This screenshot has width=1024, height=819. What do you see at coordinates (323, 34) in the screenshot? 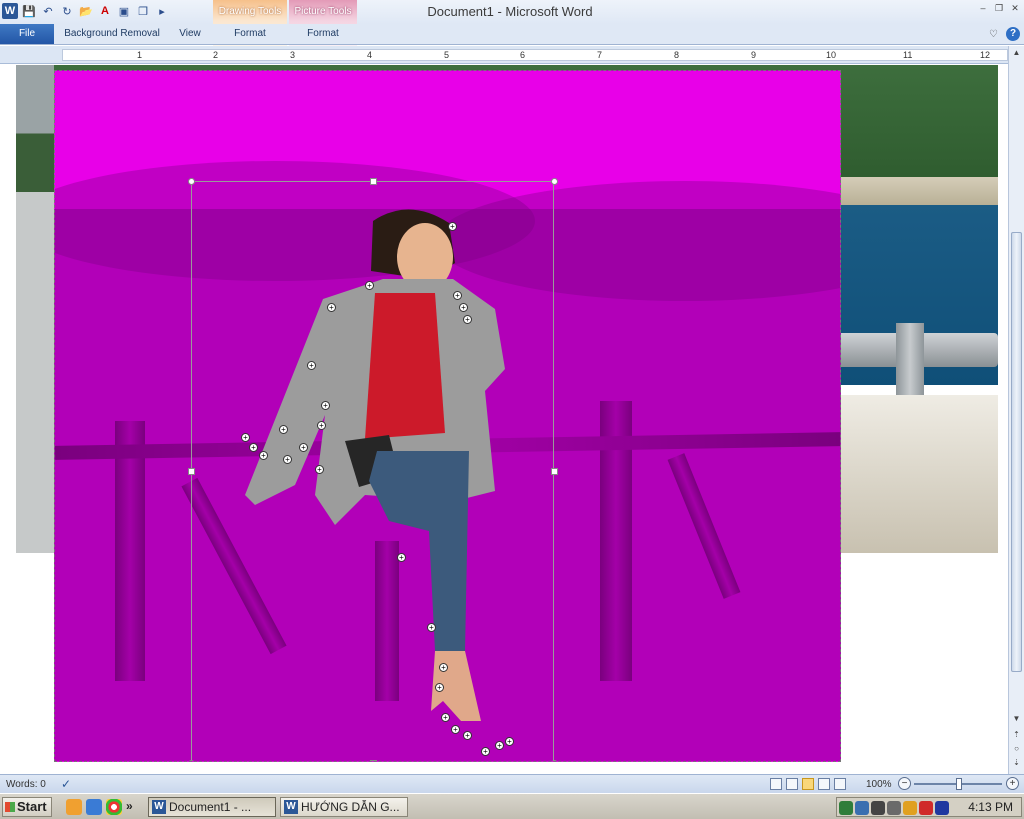
I see `tab-format-picture: Format` at bounding box center [323, 34].